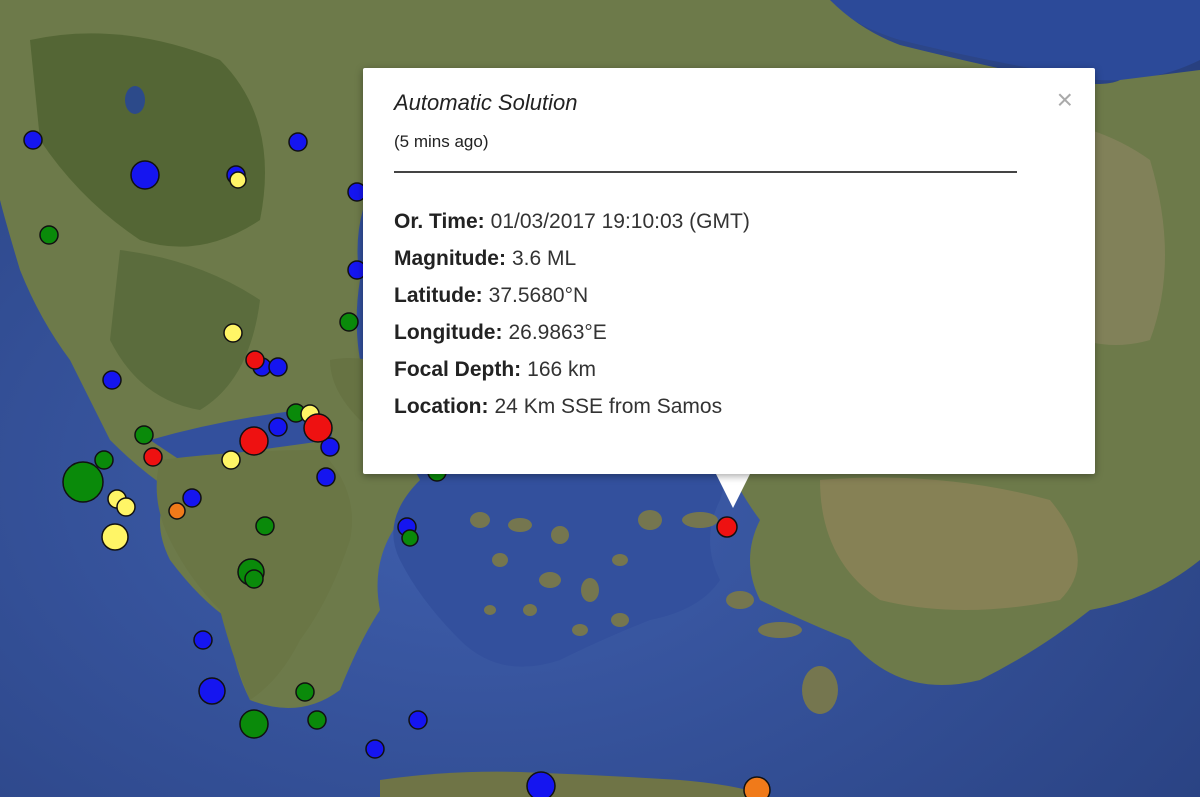 The height and width of the screenshot is (797, 1200). Describe the element at coordinates (705, 172) in the screenshot. I see `divider` at that location.